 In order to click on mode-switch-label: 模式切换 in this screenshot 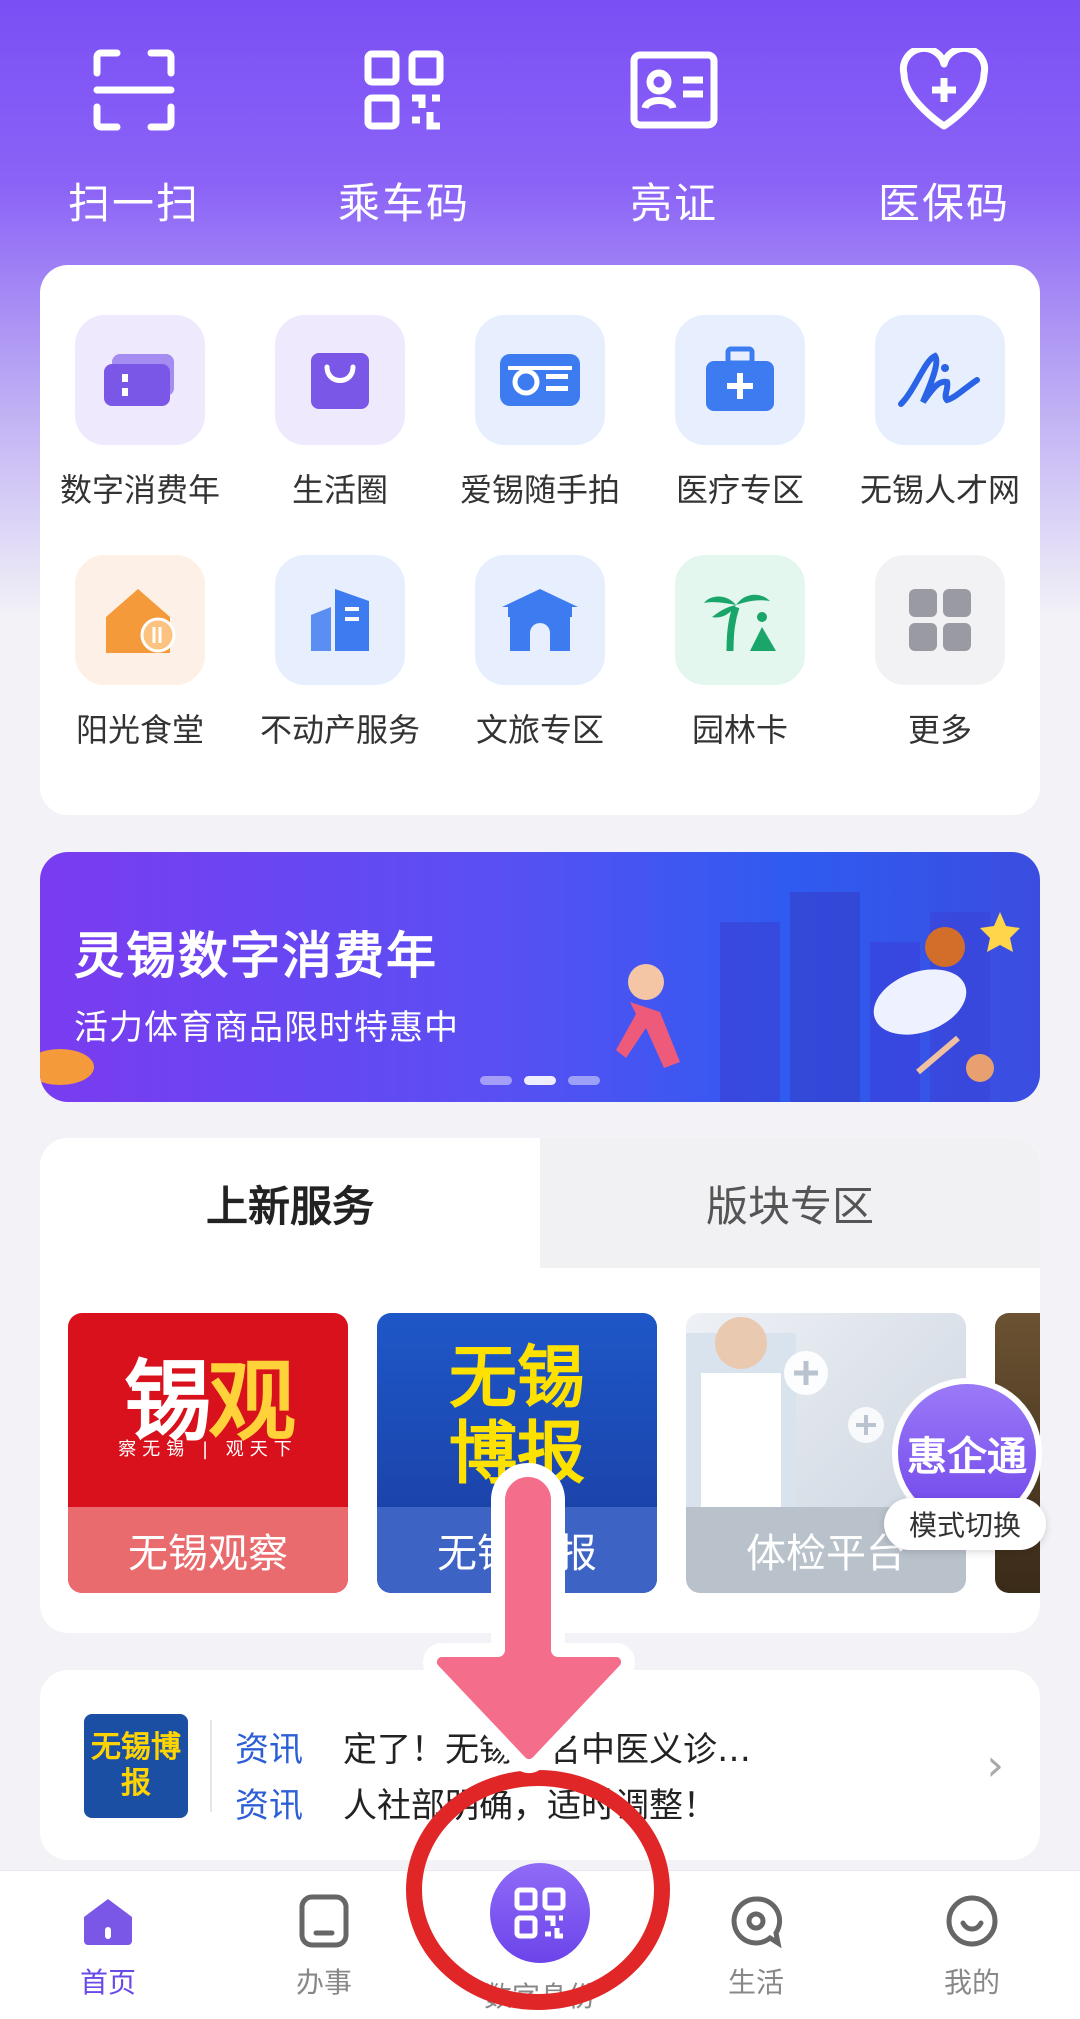, I will do `click(965, 1524)`.